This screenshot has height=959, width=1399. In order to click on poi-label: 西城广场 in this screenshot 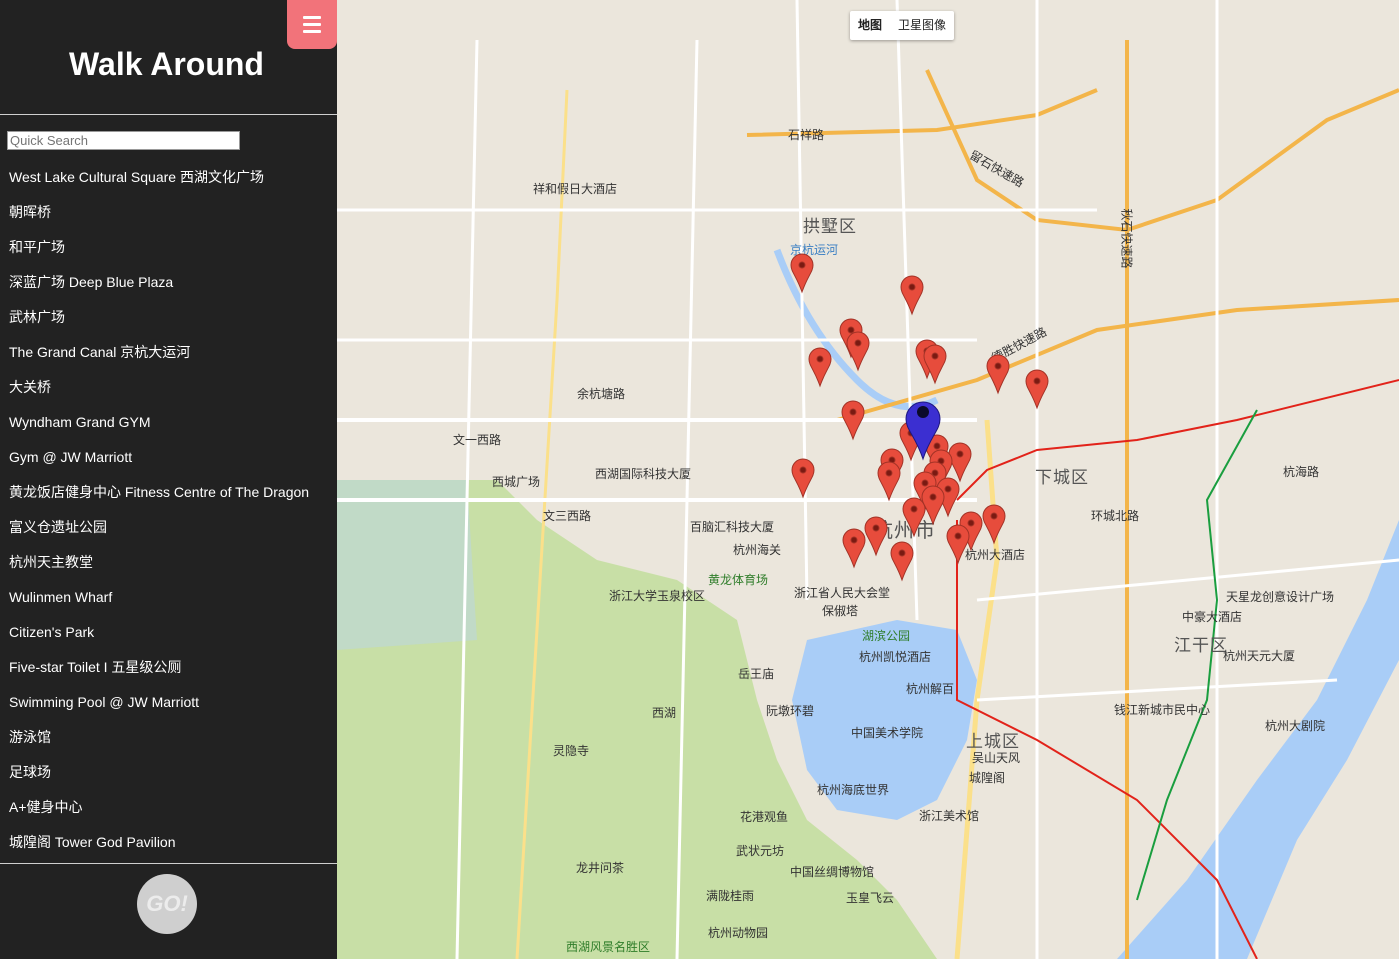, I will do `click(516, 482)`.